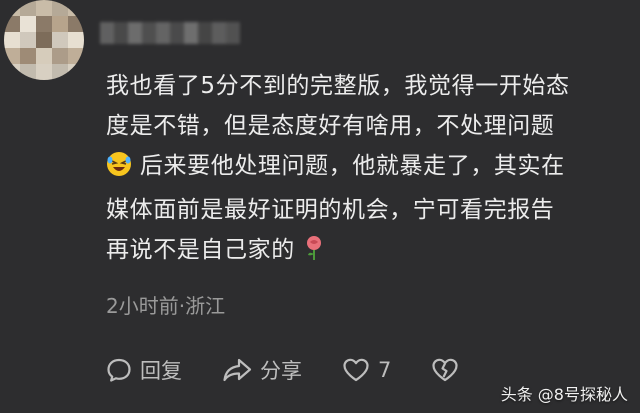  What do you see at coordinates (367, 252) in the screenshot?
I see `comment-line: 再说不是自己家的` at bounding box center [367, 252].